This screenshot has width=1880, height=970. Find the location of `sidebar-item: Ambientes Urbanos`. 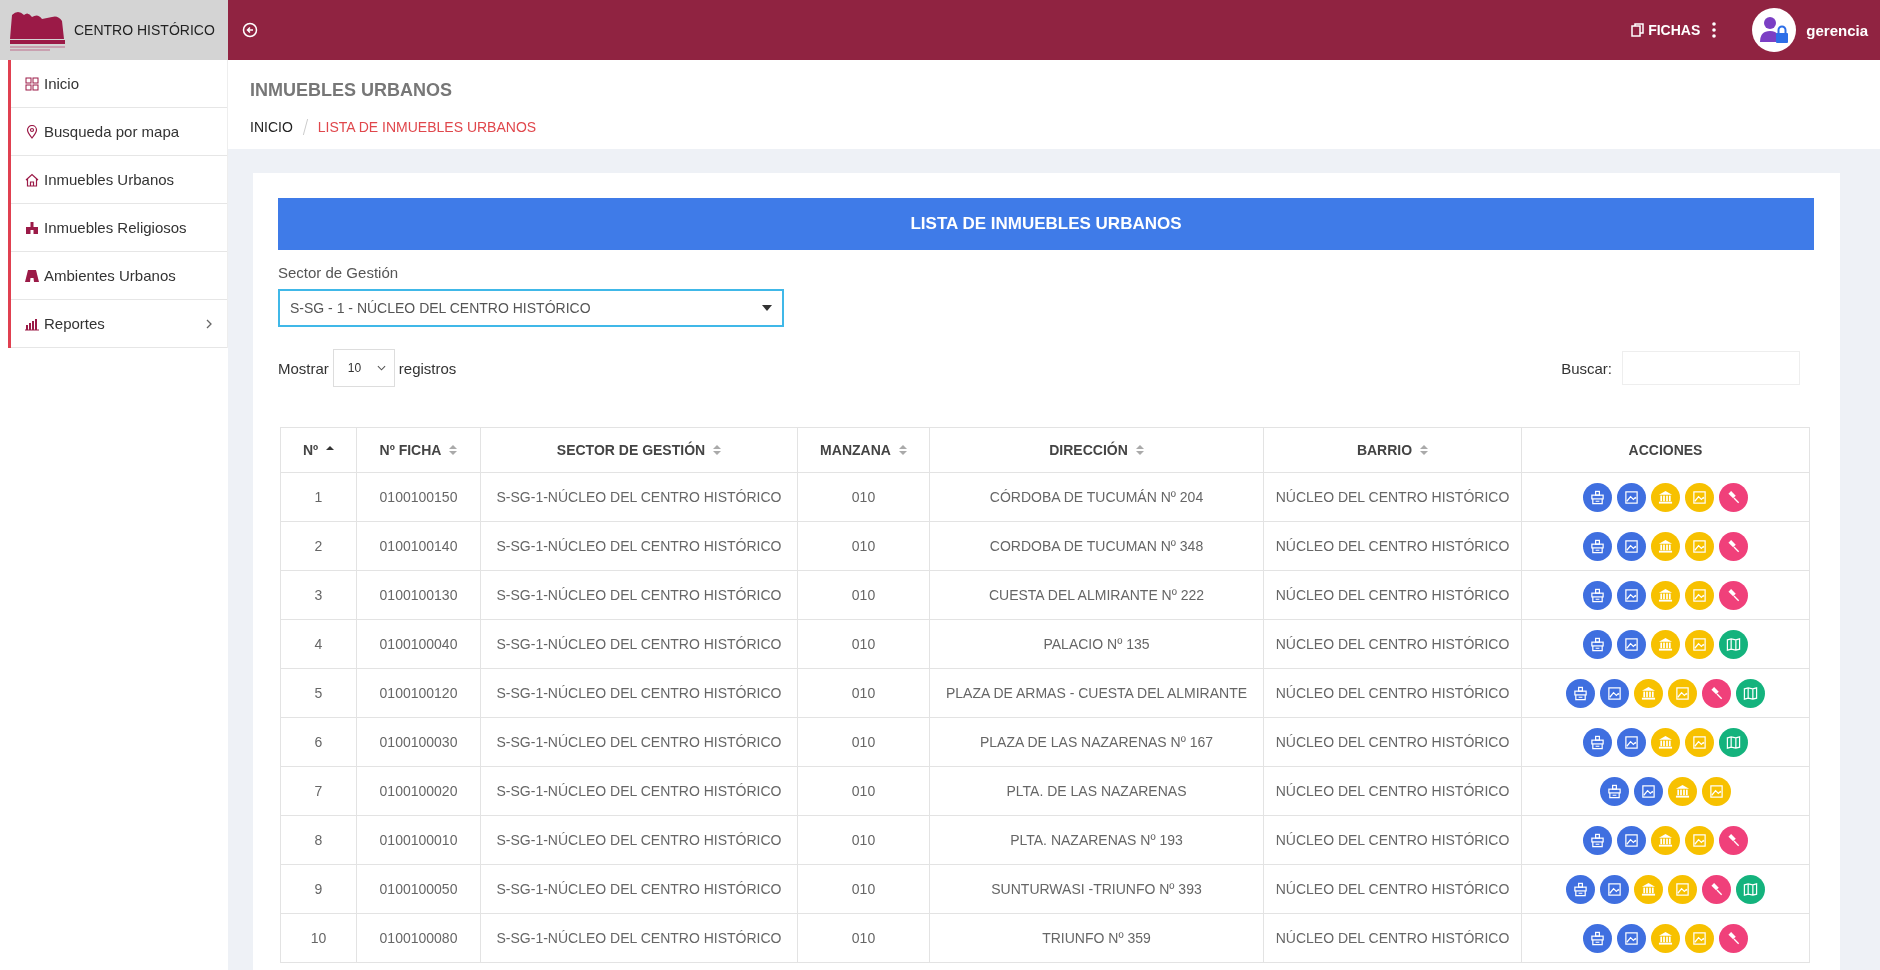

sidebar-item: Ambientes Urbanos is located at coordinates (119, 276).